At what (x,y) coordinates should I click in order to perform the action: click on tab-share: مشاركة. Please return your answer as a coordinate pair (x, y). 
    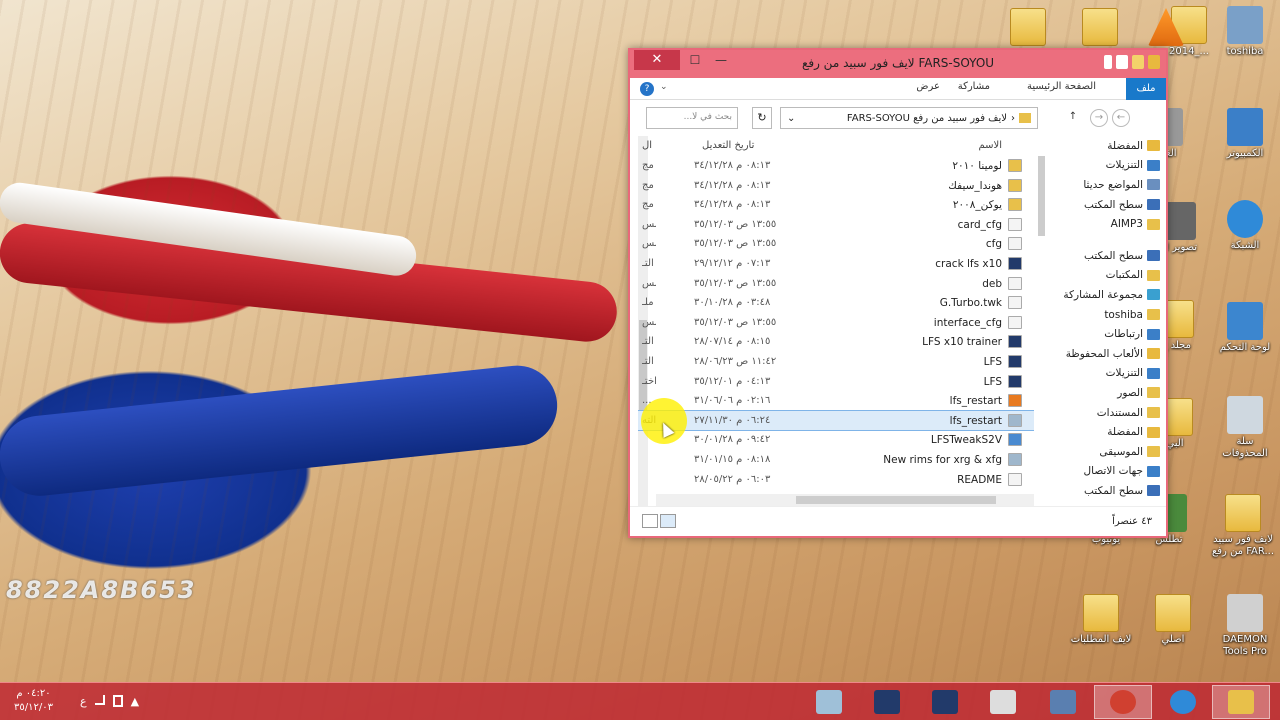
    Looking at the image, I should click on (974, 86).